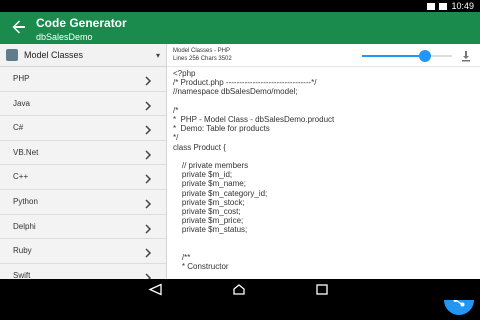  What do you see at coordinates (220, 193) in the screenshot?
I see `code-line: private $m_category_id;` at bounding box center [220, 193].